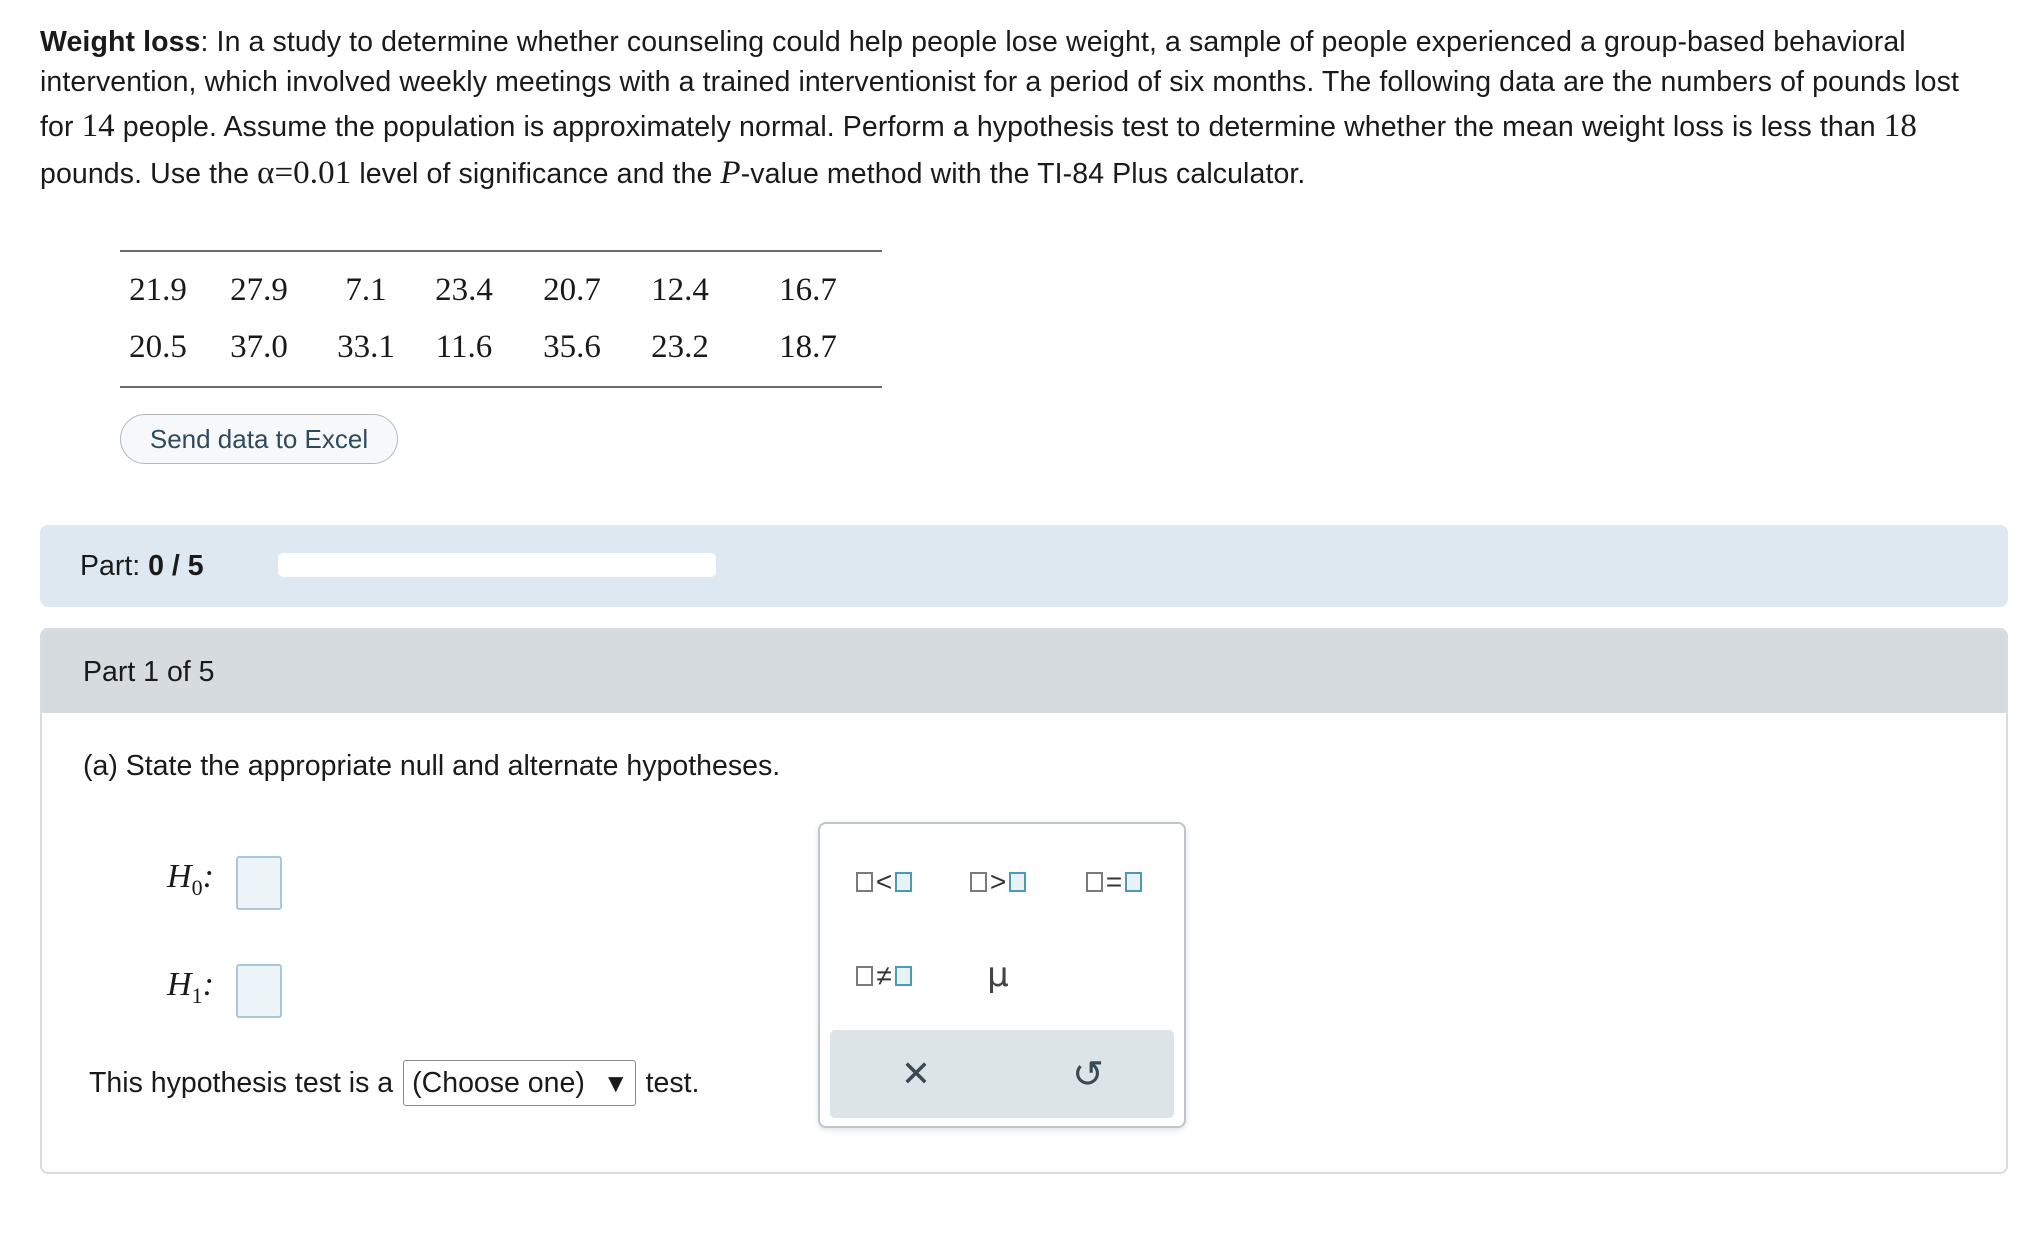  I want to click on mu-symbol: μ, so click(998, 975).